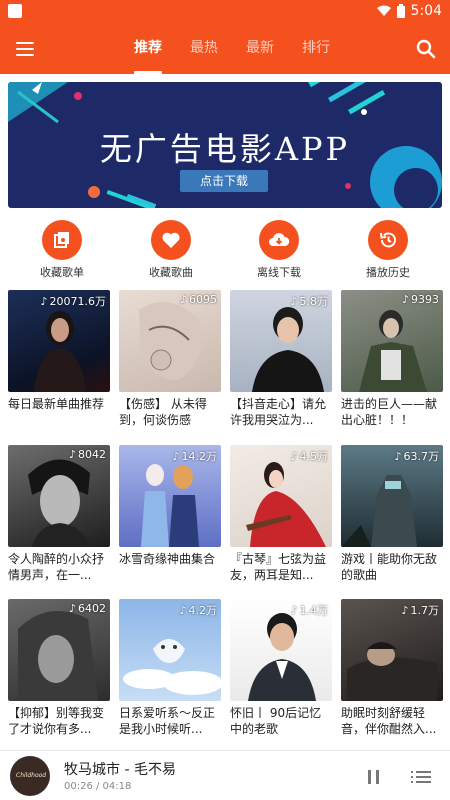 The height and width of the screenshot is (800, 450). I want to click on now-playing-time: 00:26 / 04:18, so click(98, 786).